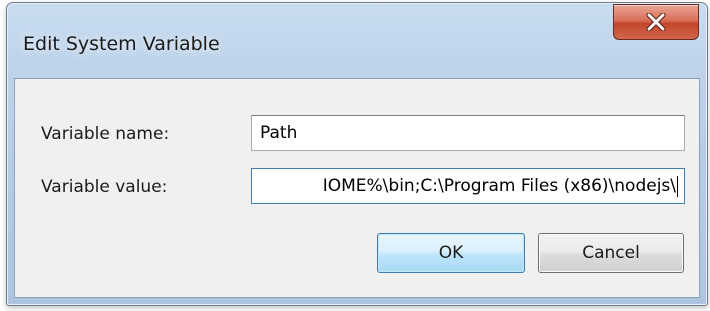  Describe the element at coordinates (677, 186) in the screenshot. I see `text-caret` at that location.